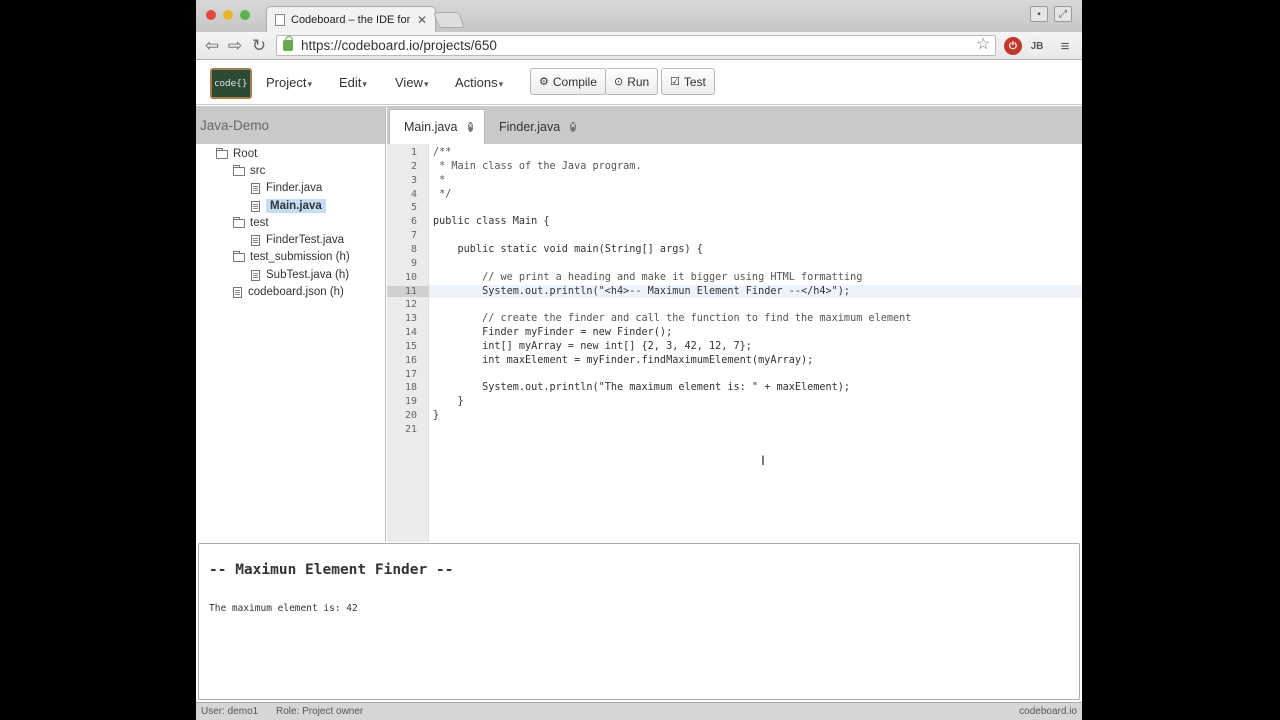 The width and height of the screenshot is (1280, 720). I want to click on user-profile-icon: ▪, so click(1039, 14).